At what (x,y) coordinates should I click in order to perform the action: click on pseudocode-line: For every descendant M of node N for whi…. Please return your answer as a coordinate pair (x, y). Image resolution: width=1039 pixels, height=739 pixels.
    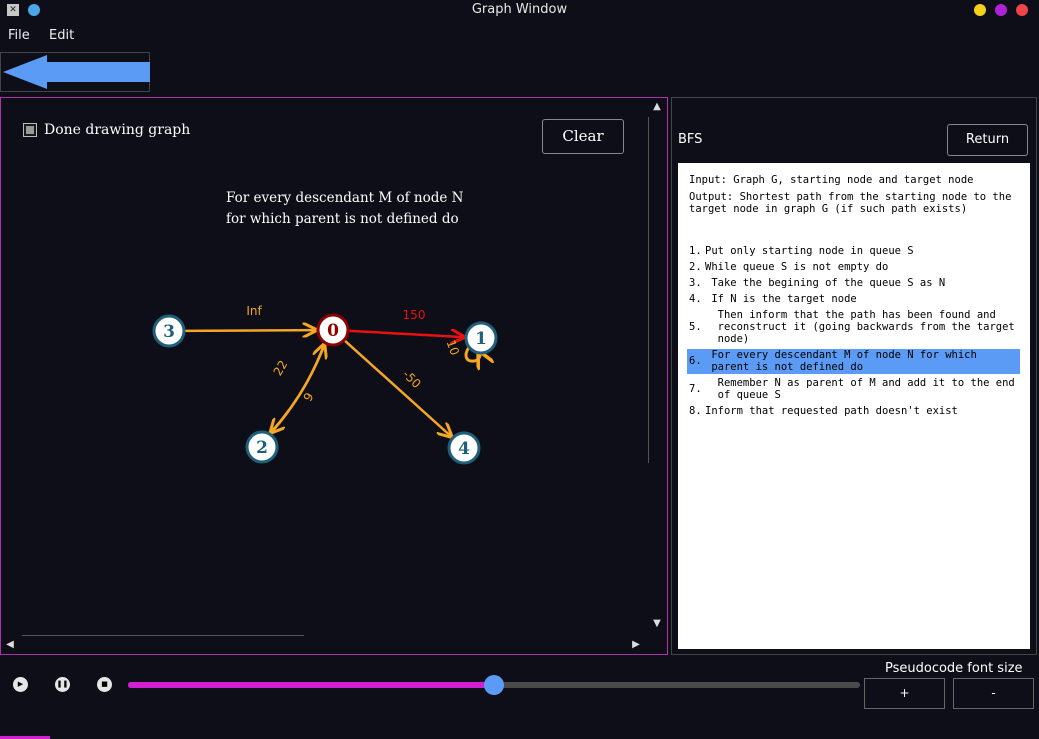
    Looking at the image, I should click on (841, 361).